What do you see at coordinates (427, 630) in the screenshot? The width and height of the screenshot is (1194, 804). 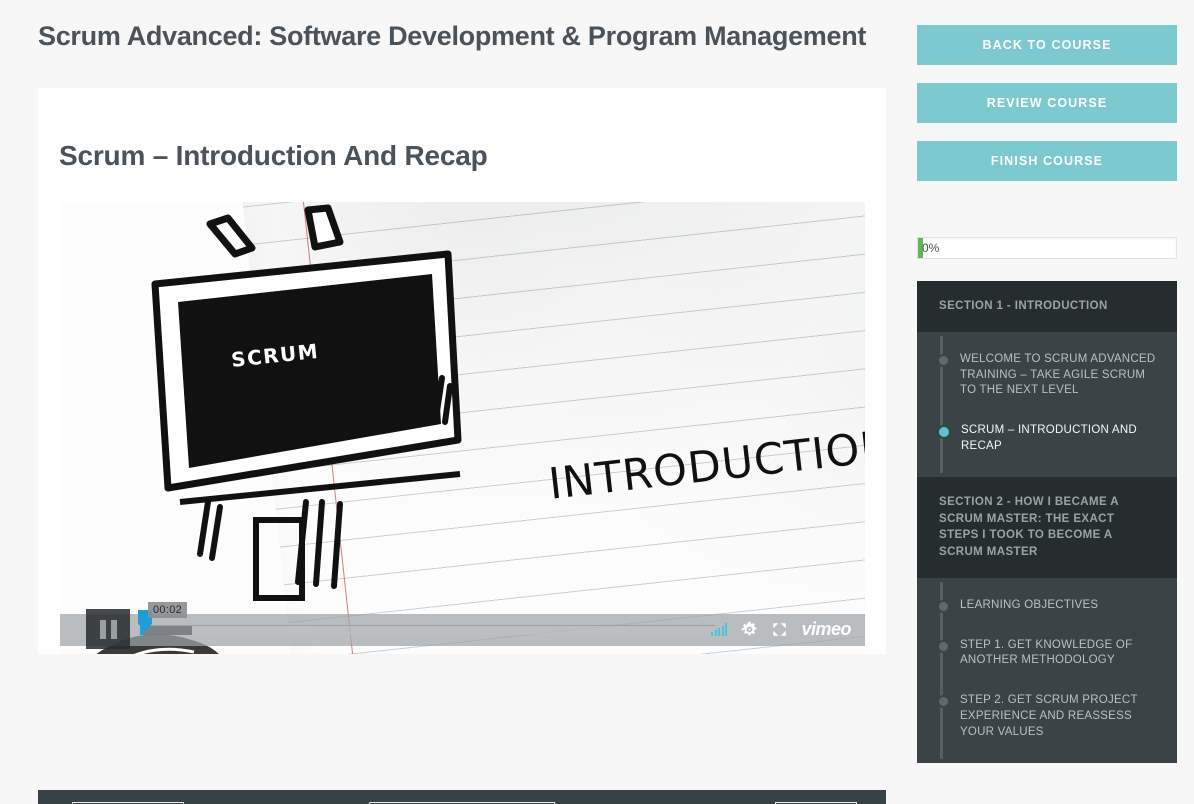 I see `progress-scrubber` at bounding box center [427, 630].